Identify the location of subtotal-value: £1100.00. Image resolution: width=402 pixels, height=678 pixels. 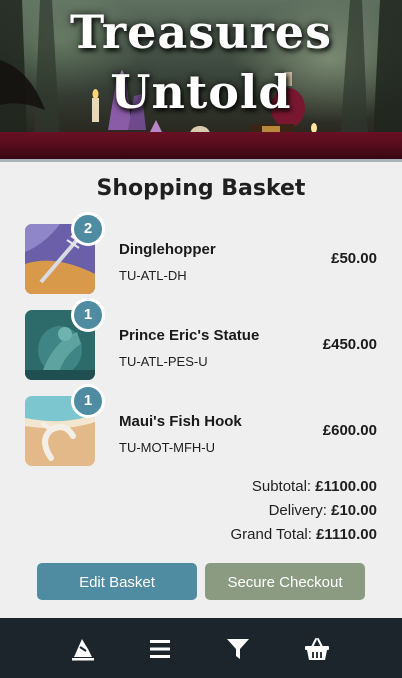
(346, 486).